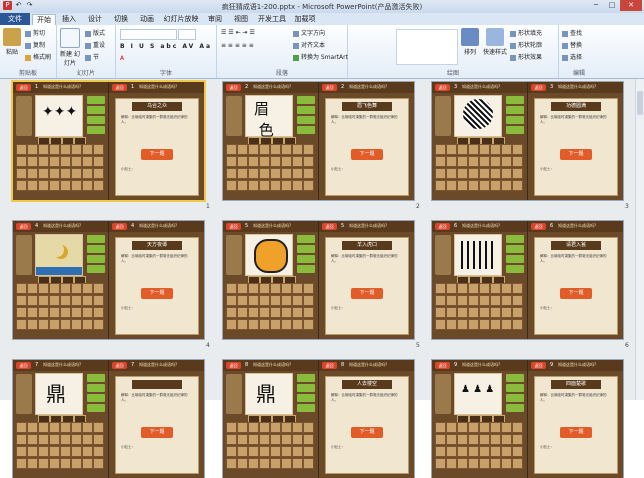 The height and width of the screenshot is (478, 644). What do you see at coordinates (612, 5) in the screenshot?
I see `maximize-button: □` at bounding box center [612, 5].